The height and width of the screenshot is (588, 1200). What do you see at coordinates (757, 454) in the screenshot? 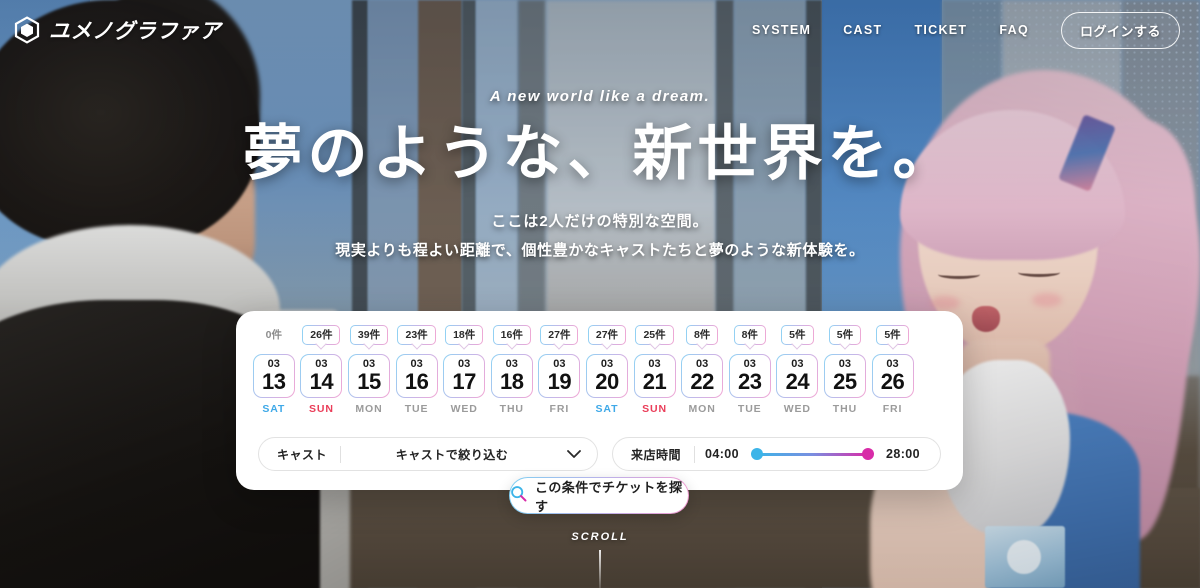
I see `slider-handle-start` at bounding box center [757, 454].